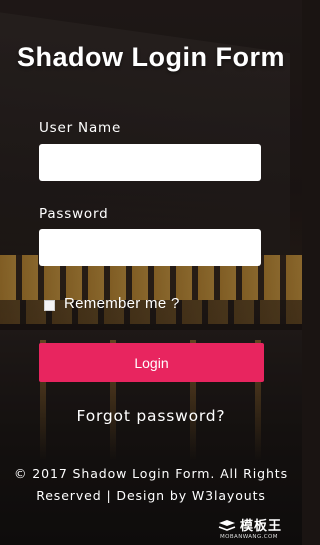 The width and height of the screenshot is (320, 545). I want to click on w3layouts-link: W3layouts, so click(229, 495).